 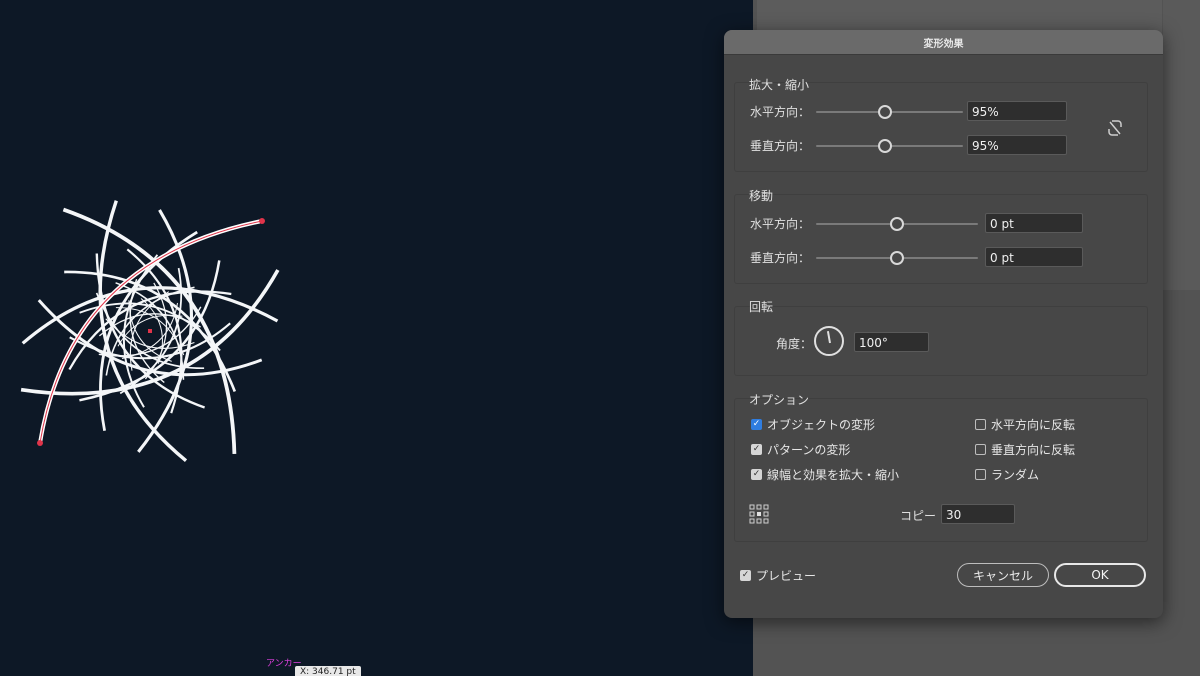 I want to click on center-point, so click(x=150, y=331).